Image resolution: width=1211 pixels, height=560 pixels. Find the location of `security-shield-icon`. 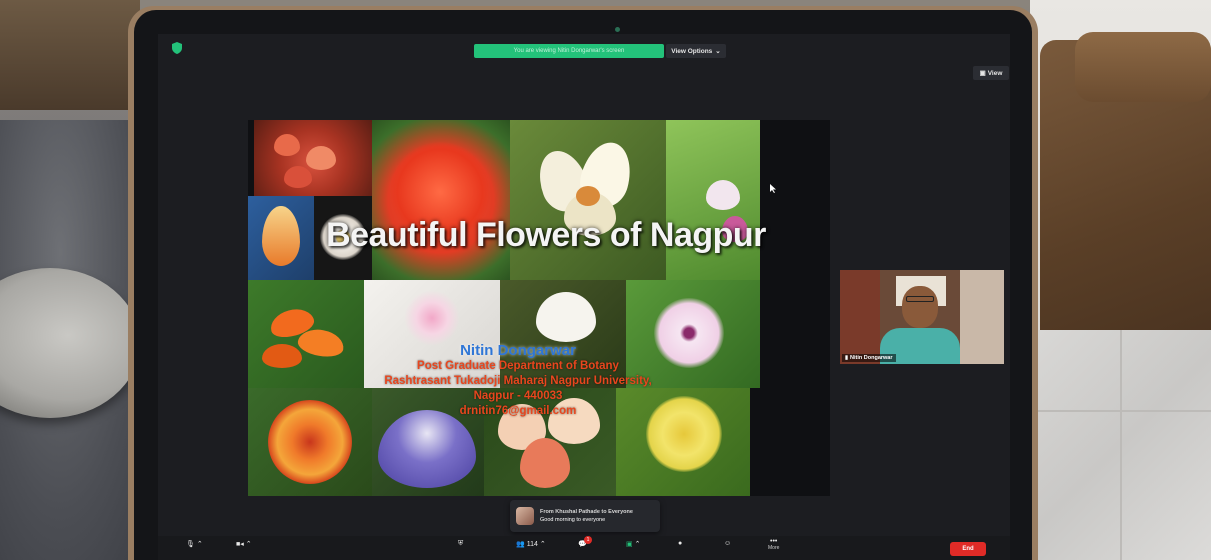

security-shield-icon is located at coordinates (177, 48).